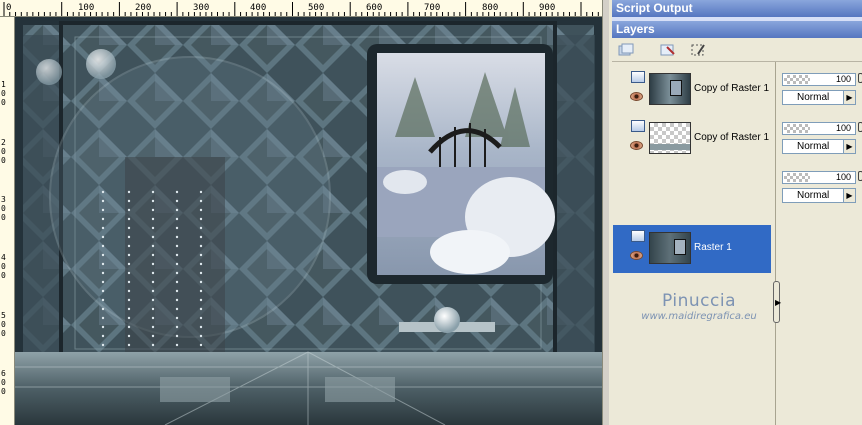 The image size is (862, 425). I want to click on layer-row-copy-of-raster-1: Copy of Raster 1, so click(692, 139).